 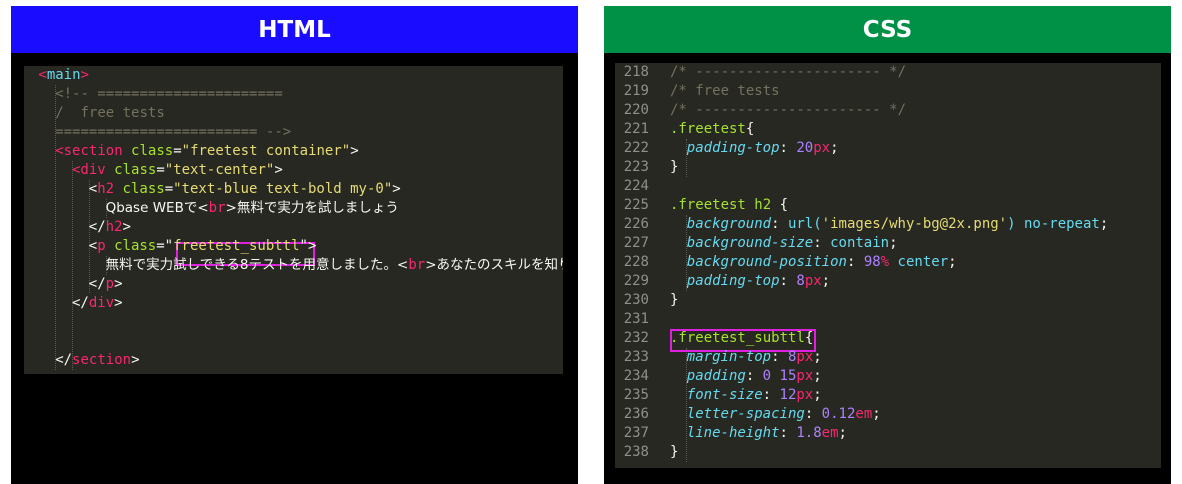 I want to click on code-token: font-size, so click(x=724, y=395).